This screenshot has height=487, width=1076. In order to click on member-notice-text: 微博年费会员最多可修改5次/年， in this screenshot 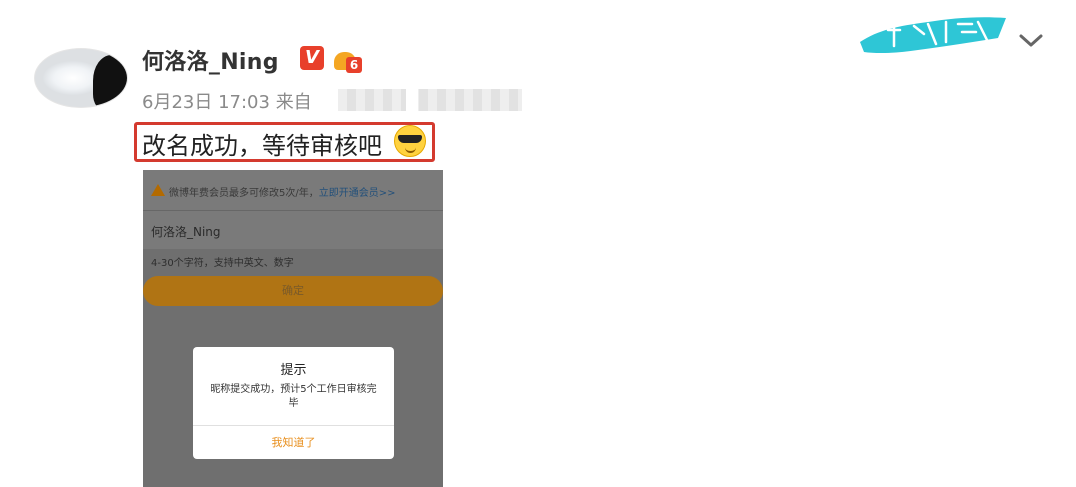, I will do `click(244, 193)`.